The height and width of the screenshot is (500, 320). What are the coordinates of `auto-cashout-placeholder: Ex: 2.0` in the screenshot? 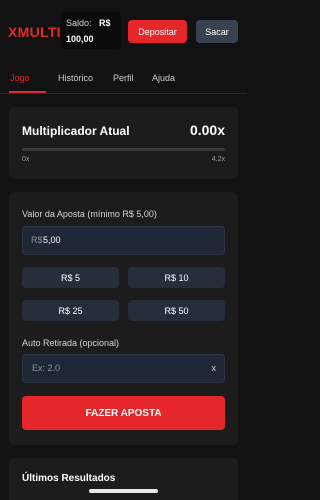 It's located at (46, 368).